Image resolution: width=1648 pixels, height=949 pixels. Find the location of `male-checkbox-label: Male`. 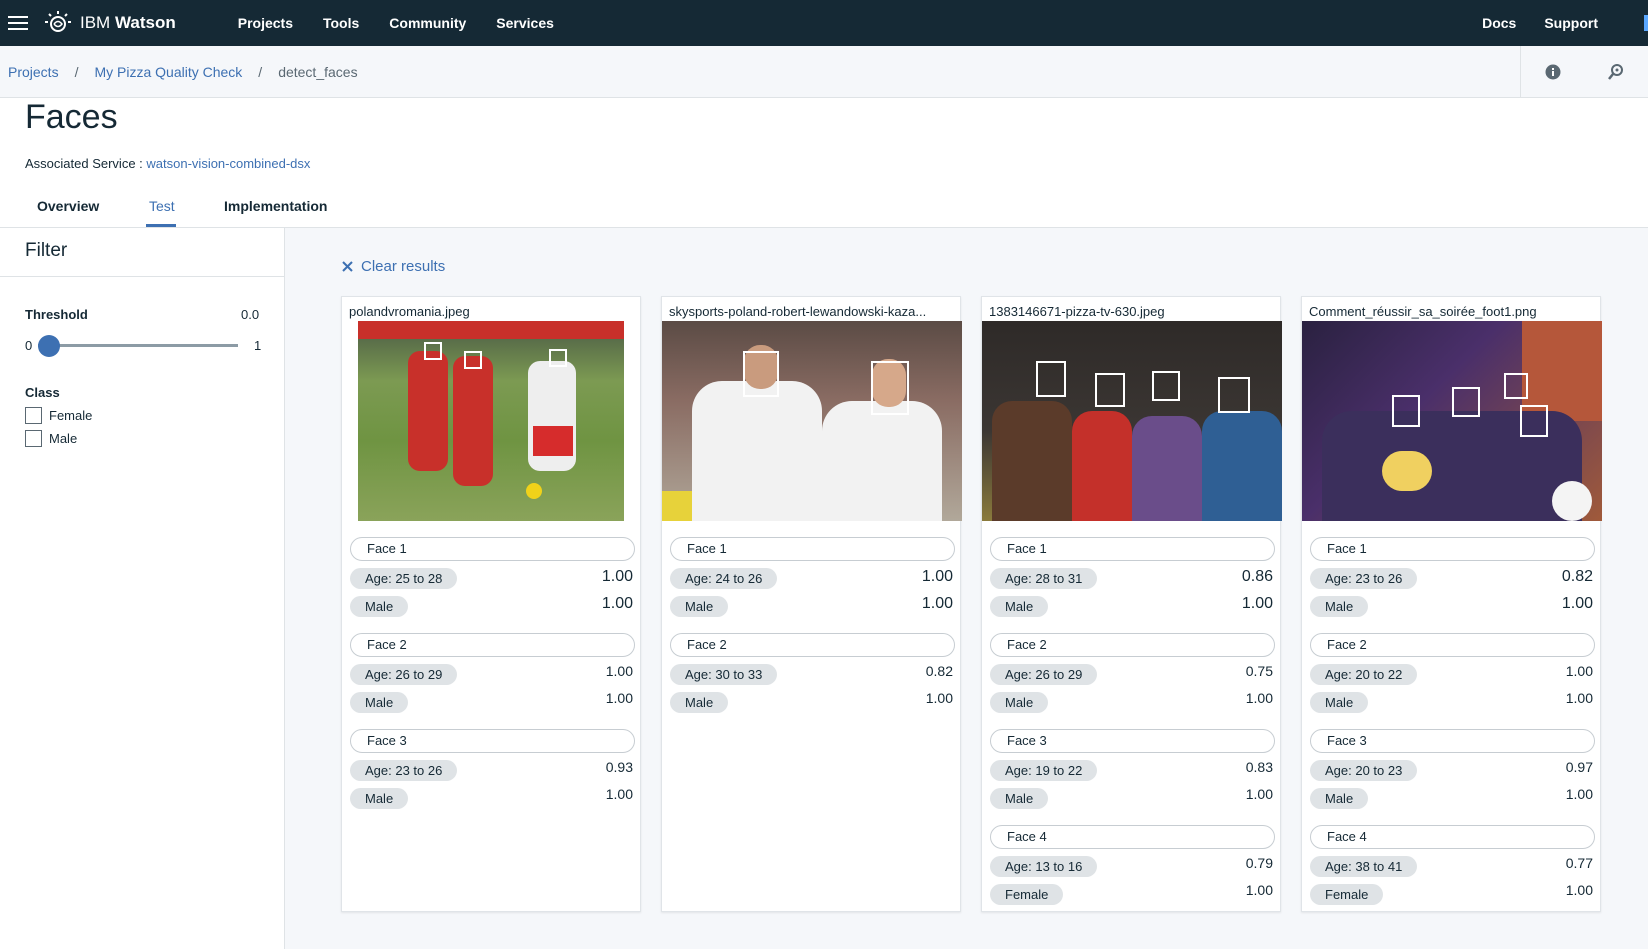

male-checkbox-label: Male is located at coordinates (63, 438).